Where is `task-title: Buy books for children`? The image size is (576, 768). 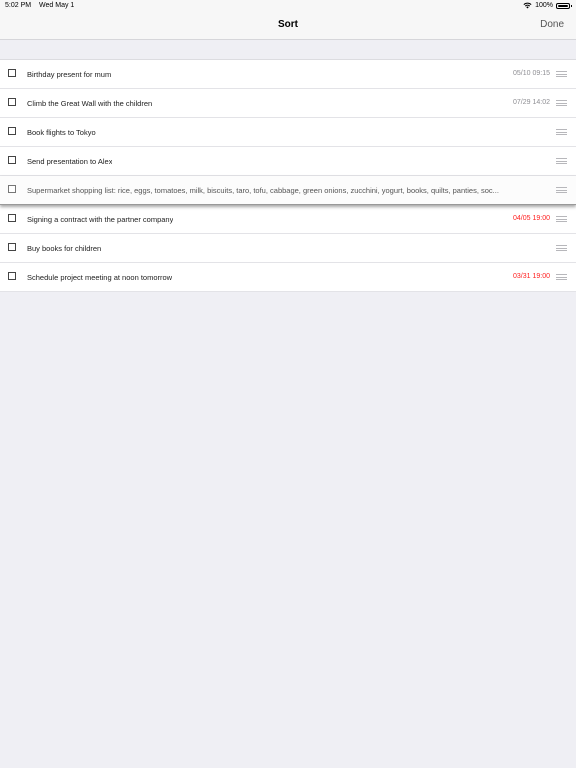
task-title: Buy books for children is located at coordinates (64, 248).